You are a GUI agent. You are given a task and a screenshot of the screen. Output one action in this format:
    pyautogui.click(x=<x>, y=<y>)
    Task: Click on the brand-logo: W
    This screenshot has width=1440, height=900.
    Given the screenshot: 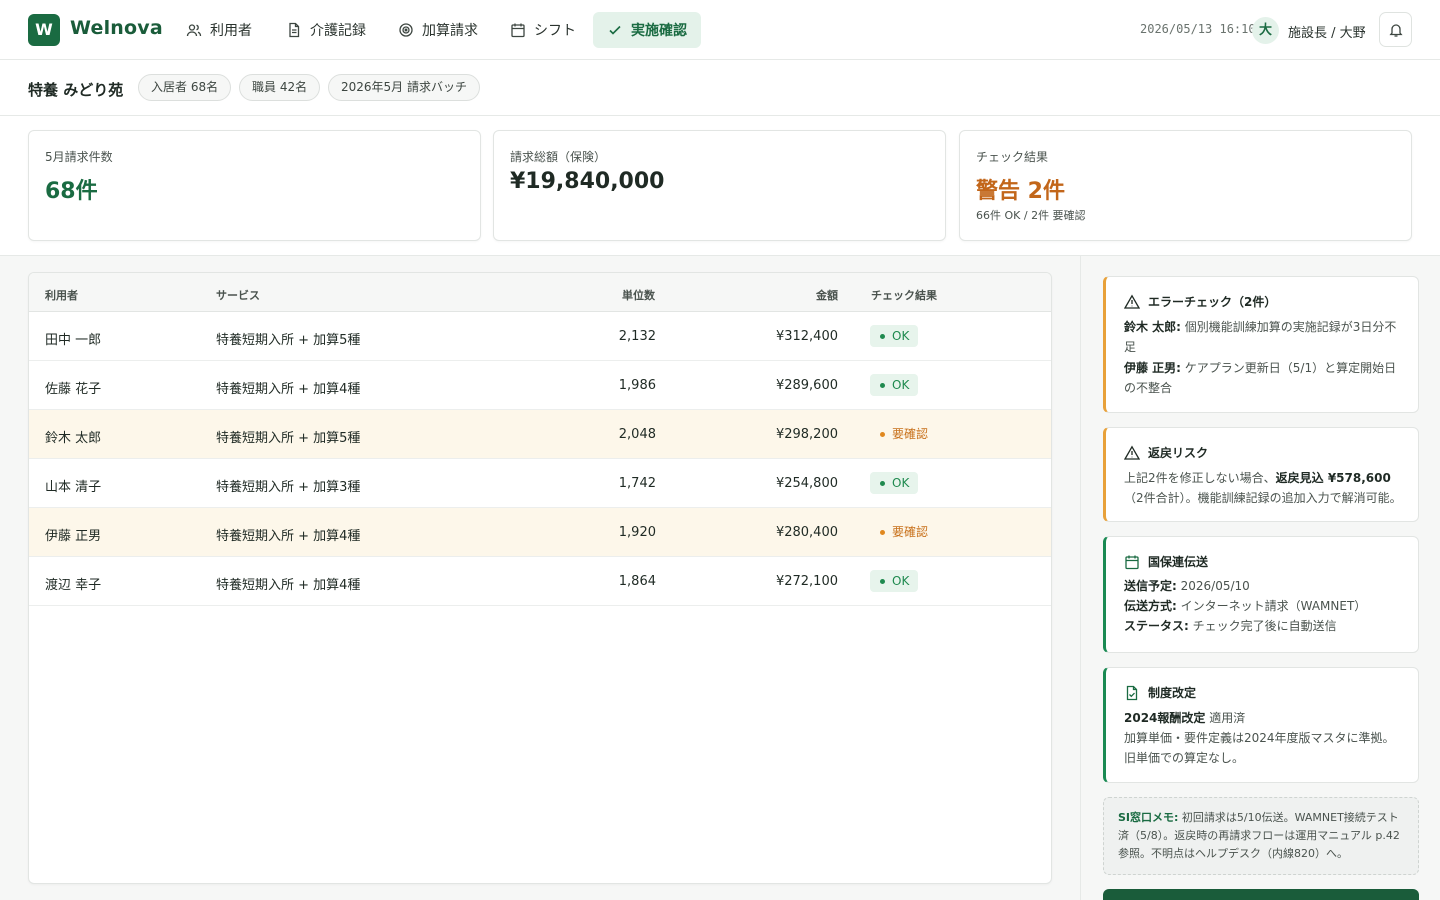 What is the action you would take?
    pyautogui.click(x=44, y=30)
    